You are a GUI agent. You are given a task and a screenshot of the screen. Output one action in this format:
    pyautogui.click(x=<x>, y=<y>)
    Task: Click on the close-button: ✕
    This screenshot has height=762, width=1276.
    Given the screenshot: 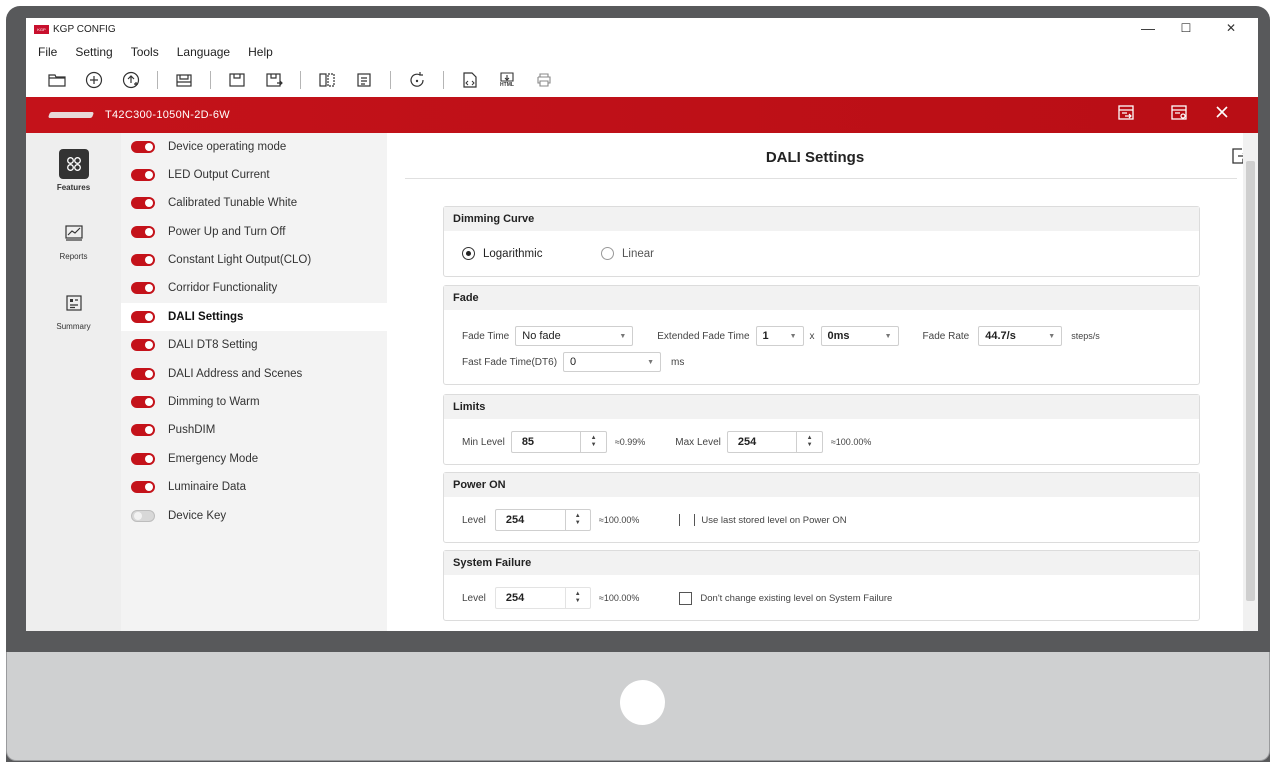 What is the action you would take?
    pyautogui.click(x=1231, y=28)
    